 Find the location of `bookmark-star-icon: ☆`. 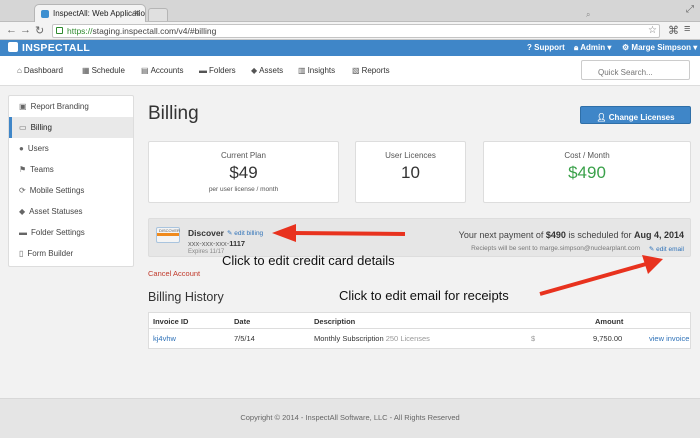

bookmark-star-icon: ☆ is located at coordinates (652, 30).